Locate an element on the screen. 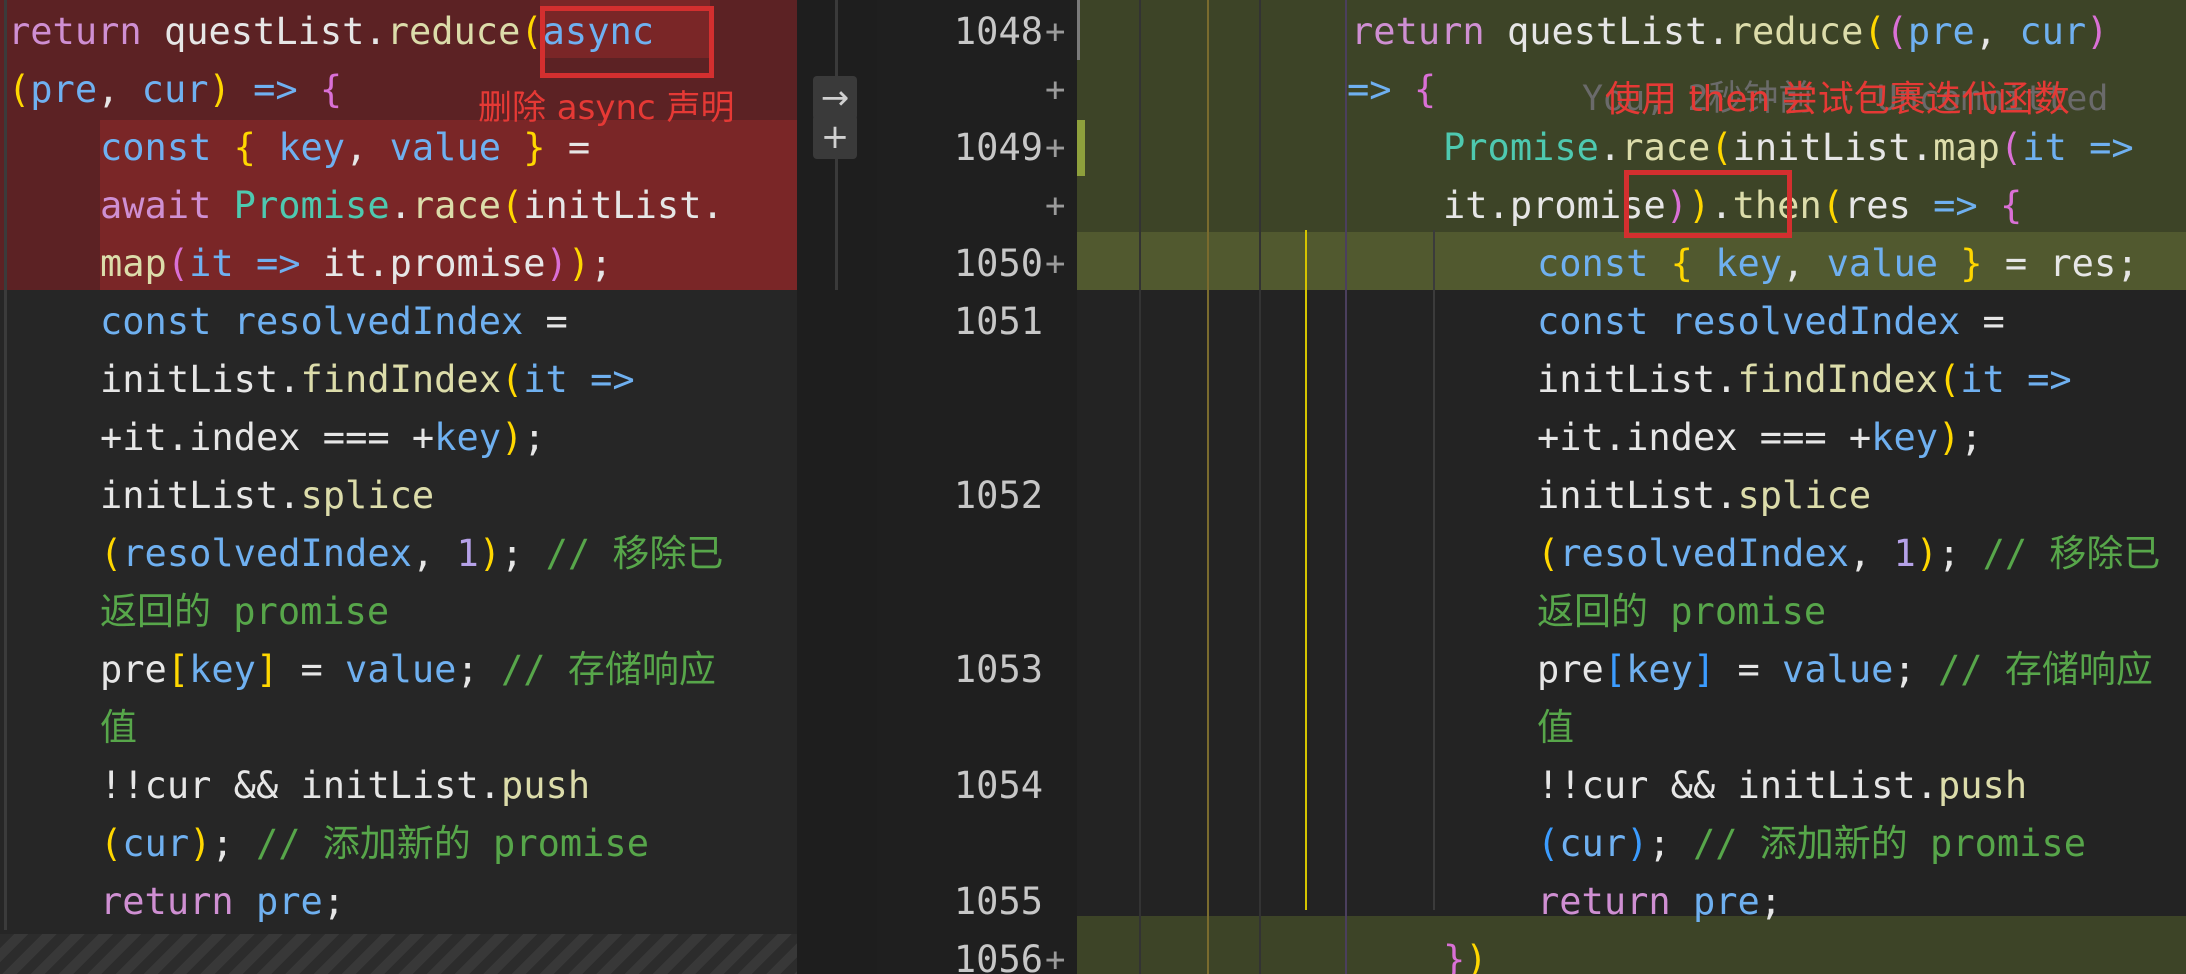 The image size is (2186, 974). annotation-remove-async: 删除 async 声明 is located at coordinates (606, 108).